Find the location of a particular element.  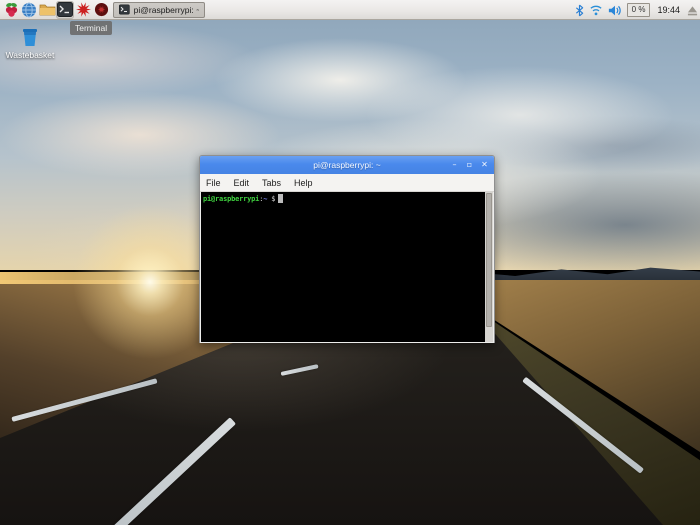

file-manager-launcher is located at coordinates (47, 10).